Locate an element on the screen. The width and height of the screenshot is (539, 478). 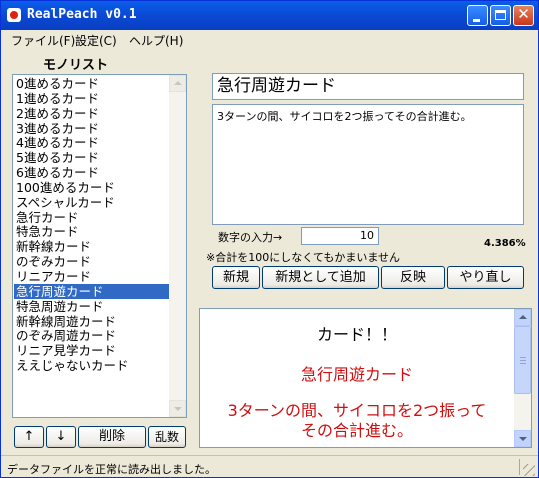
title-bar: RealPeach v0.1 ✕ is located at coordinates (269, 15).